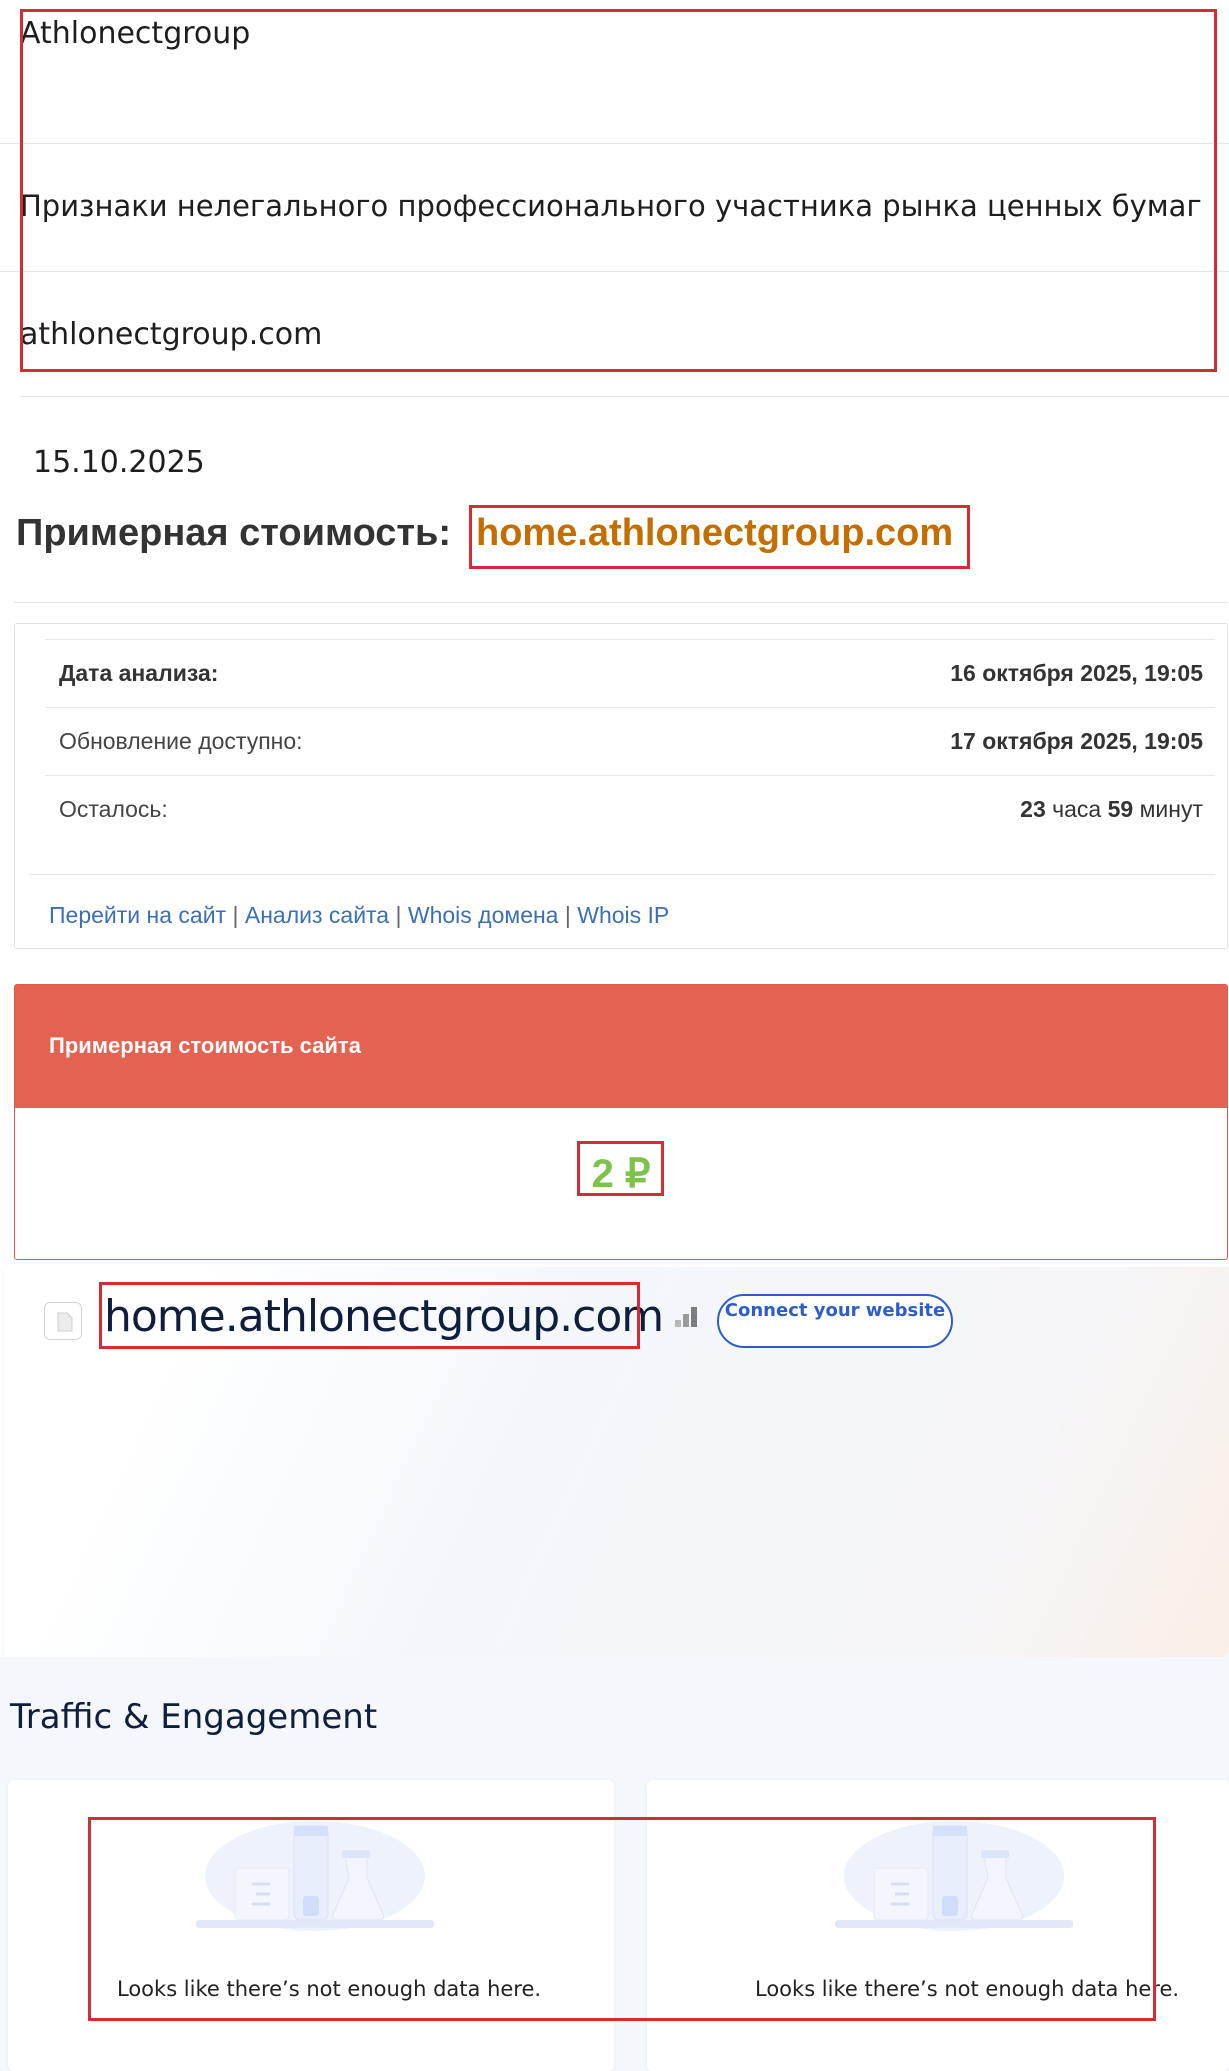 The image size is (1229, 2071). What do you see at coordinates (1076, 673) in the screenshot?
I see `analysis-date-value: 16 октября 2025, 19:05` at bounding box center [1076, 673].